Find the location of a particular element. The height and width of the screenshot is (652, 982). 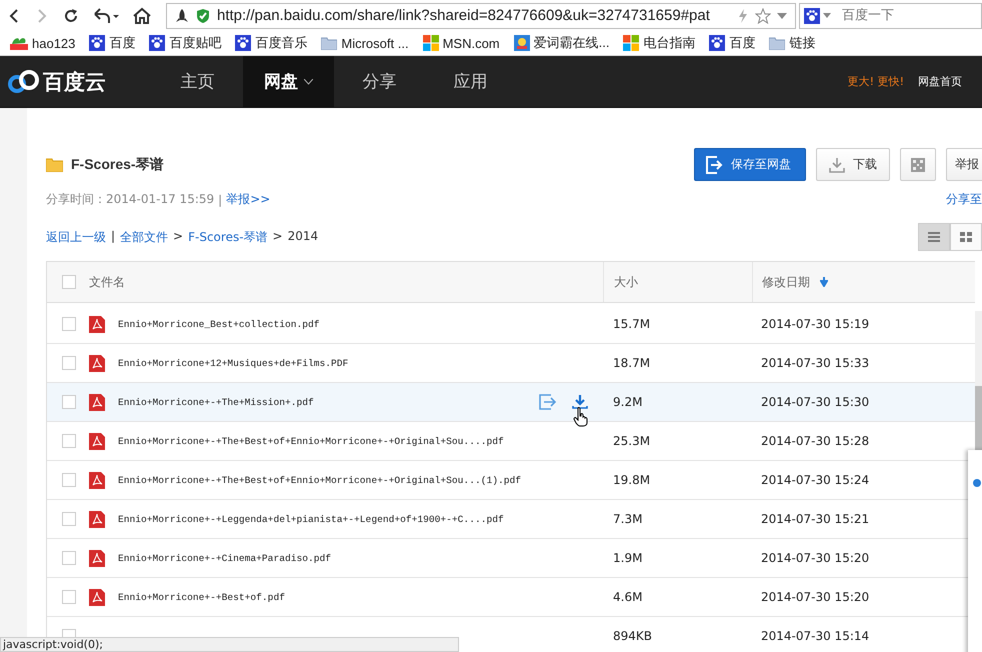

report-link: 举报>> is located at coordinates (248, 199).